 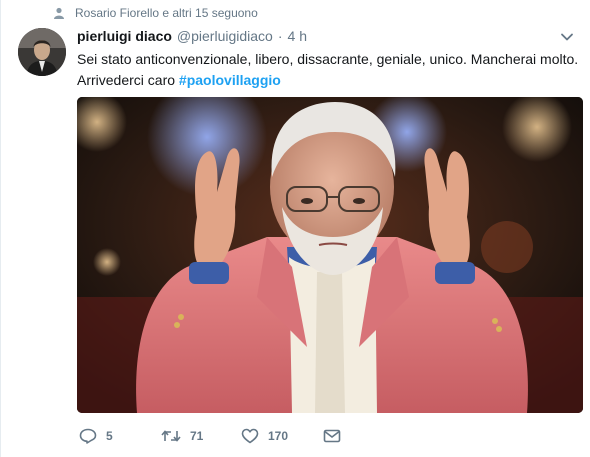 I want to click on like-count: 170, so click(x=278, y=436).